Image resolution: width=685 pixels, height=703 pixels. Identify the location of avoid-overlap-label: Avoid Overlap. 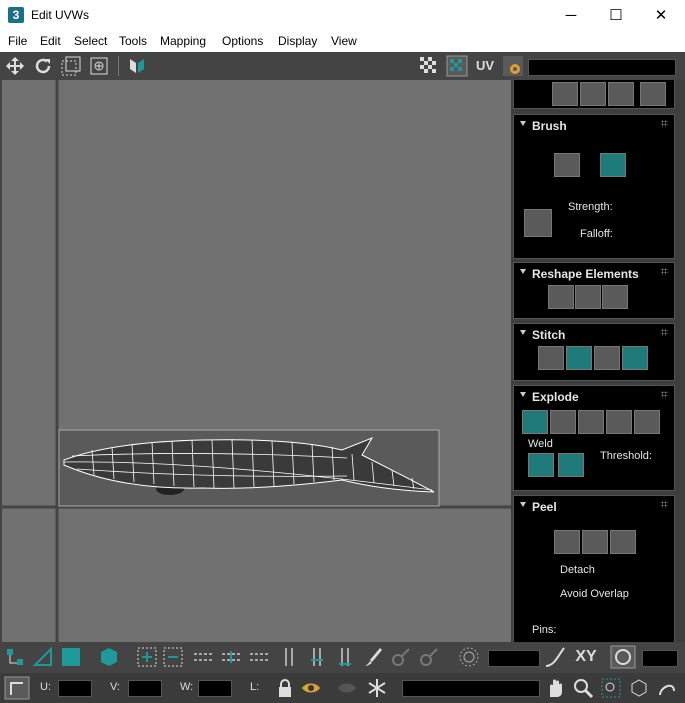
(594, 594).